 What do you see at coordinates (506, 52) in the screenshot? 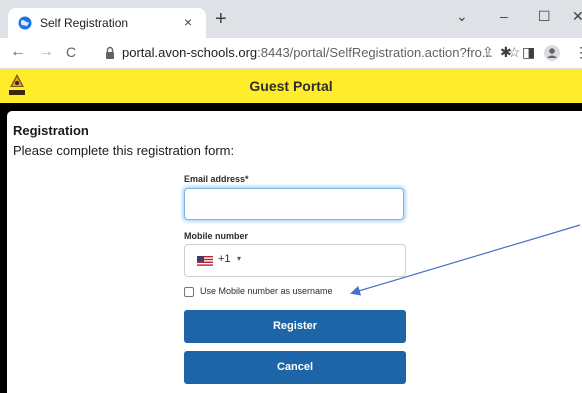
I see `extensions-icon: ✱` at bounding box center [506, 52].